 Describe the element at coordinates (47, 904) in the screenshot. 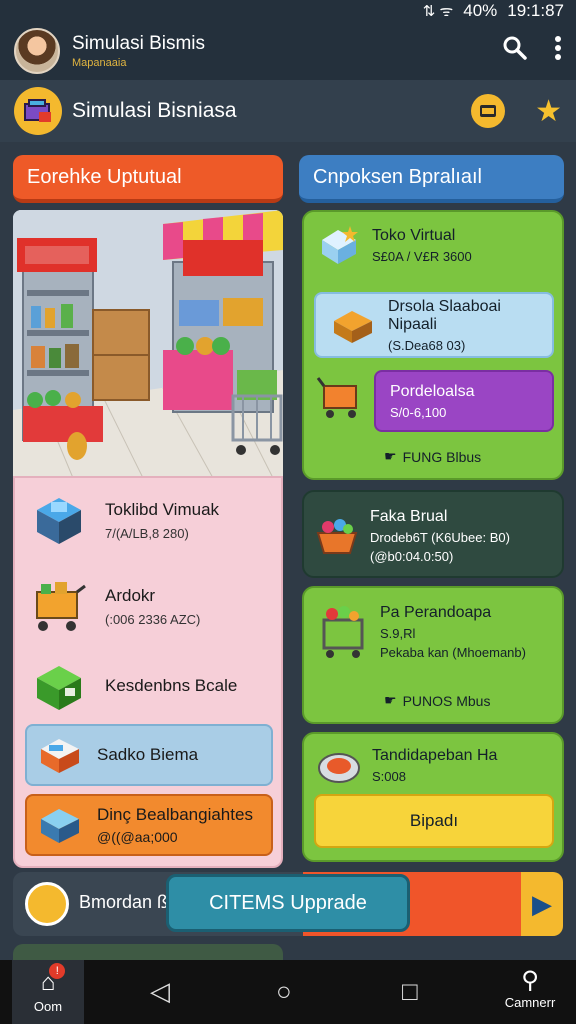

I see `coin-icon` at that location.